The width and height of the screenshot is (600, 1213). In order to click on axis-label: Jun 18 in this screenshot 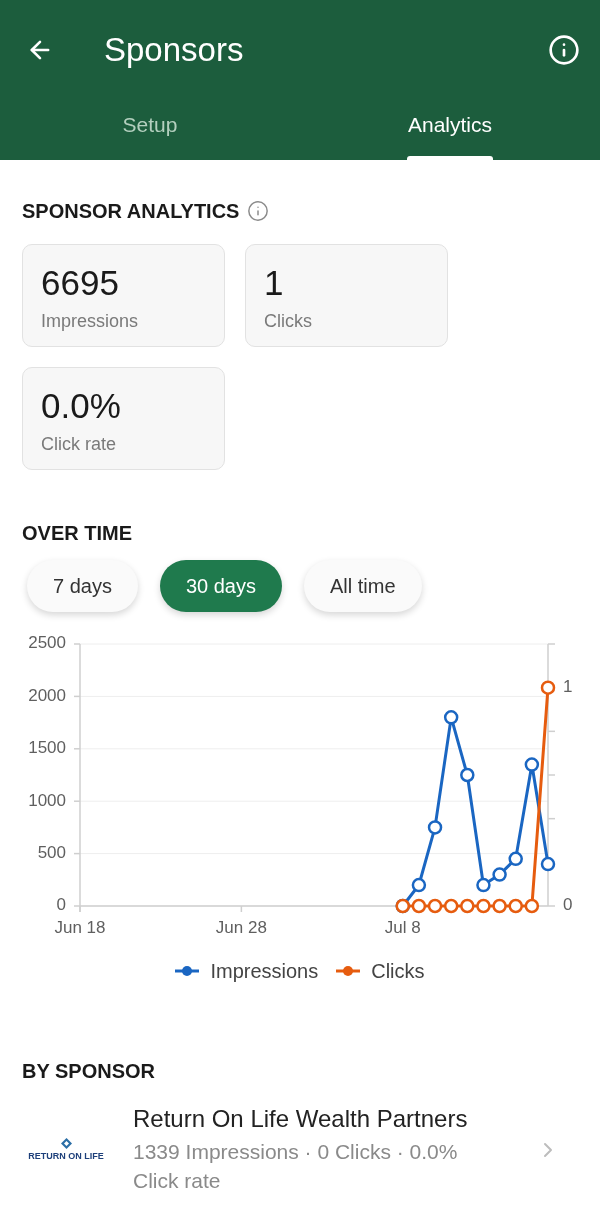, I will do `click(80, 928)`.